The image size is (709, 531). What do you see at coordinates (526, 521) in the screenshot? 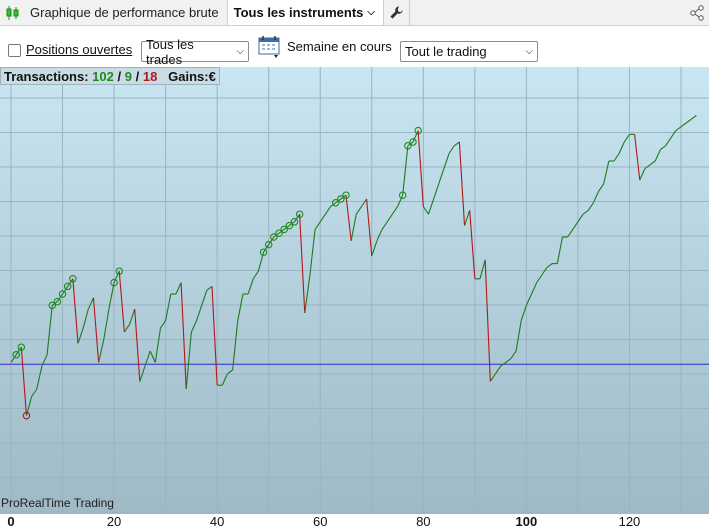
I see `x-tick-label: 100` at bounding box center [526, 521].